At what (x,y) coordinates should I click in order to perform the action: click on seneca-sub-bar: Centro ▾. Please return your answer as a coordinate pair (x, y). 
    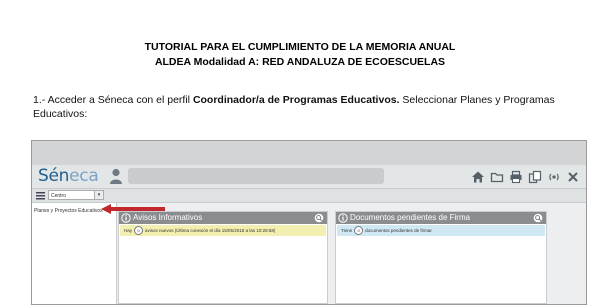
    Looking at the image, I should click on (309, 196).